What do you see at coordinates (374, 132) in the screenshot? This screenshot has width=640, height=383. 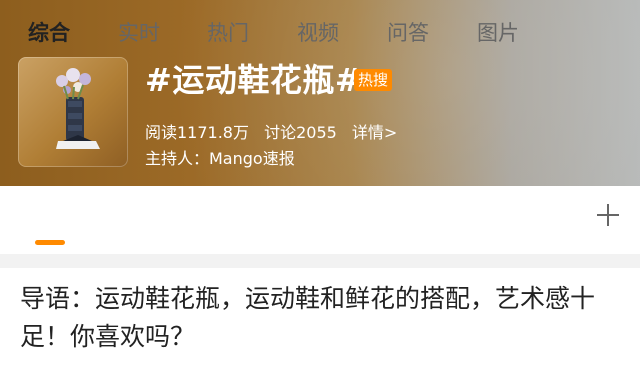 I see `details-link: 详情>` at bounding box center [374, 132].